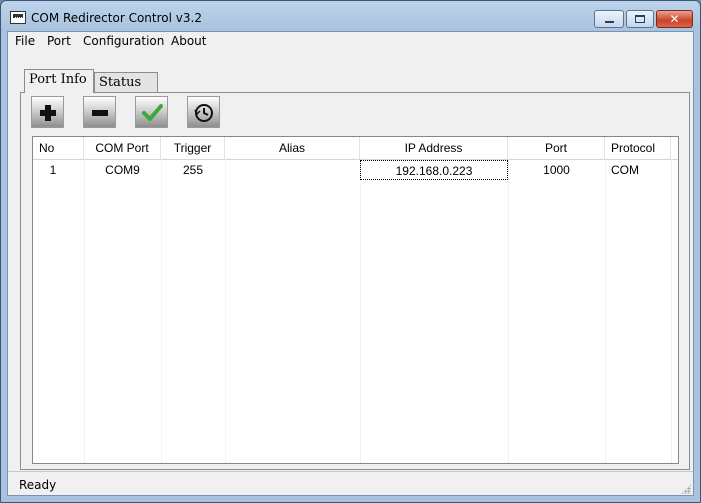  Describe the element at coordinates (609, 19) in the screenshot. I see `minimize-button` at that location.